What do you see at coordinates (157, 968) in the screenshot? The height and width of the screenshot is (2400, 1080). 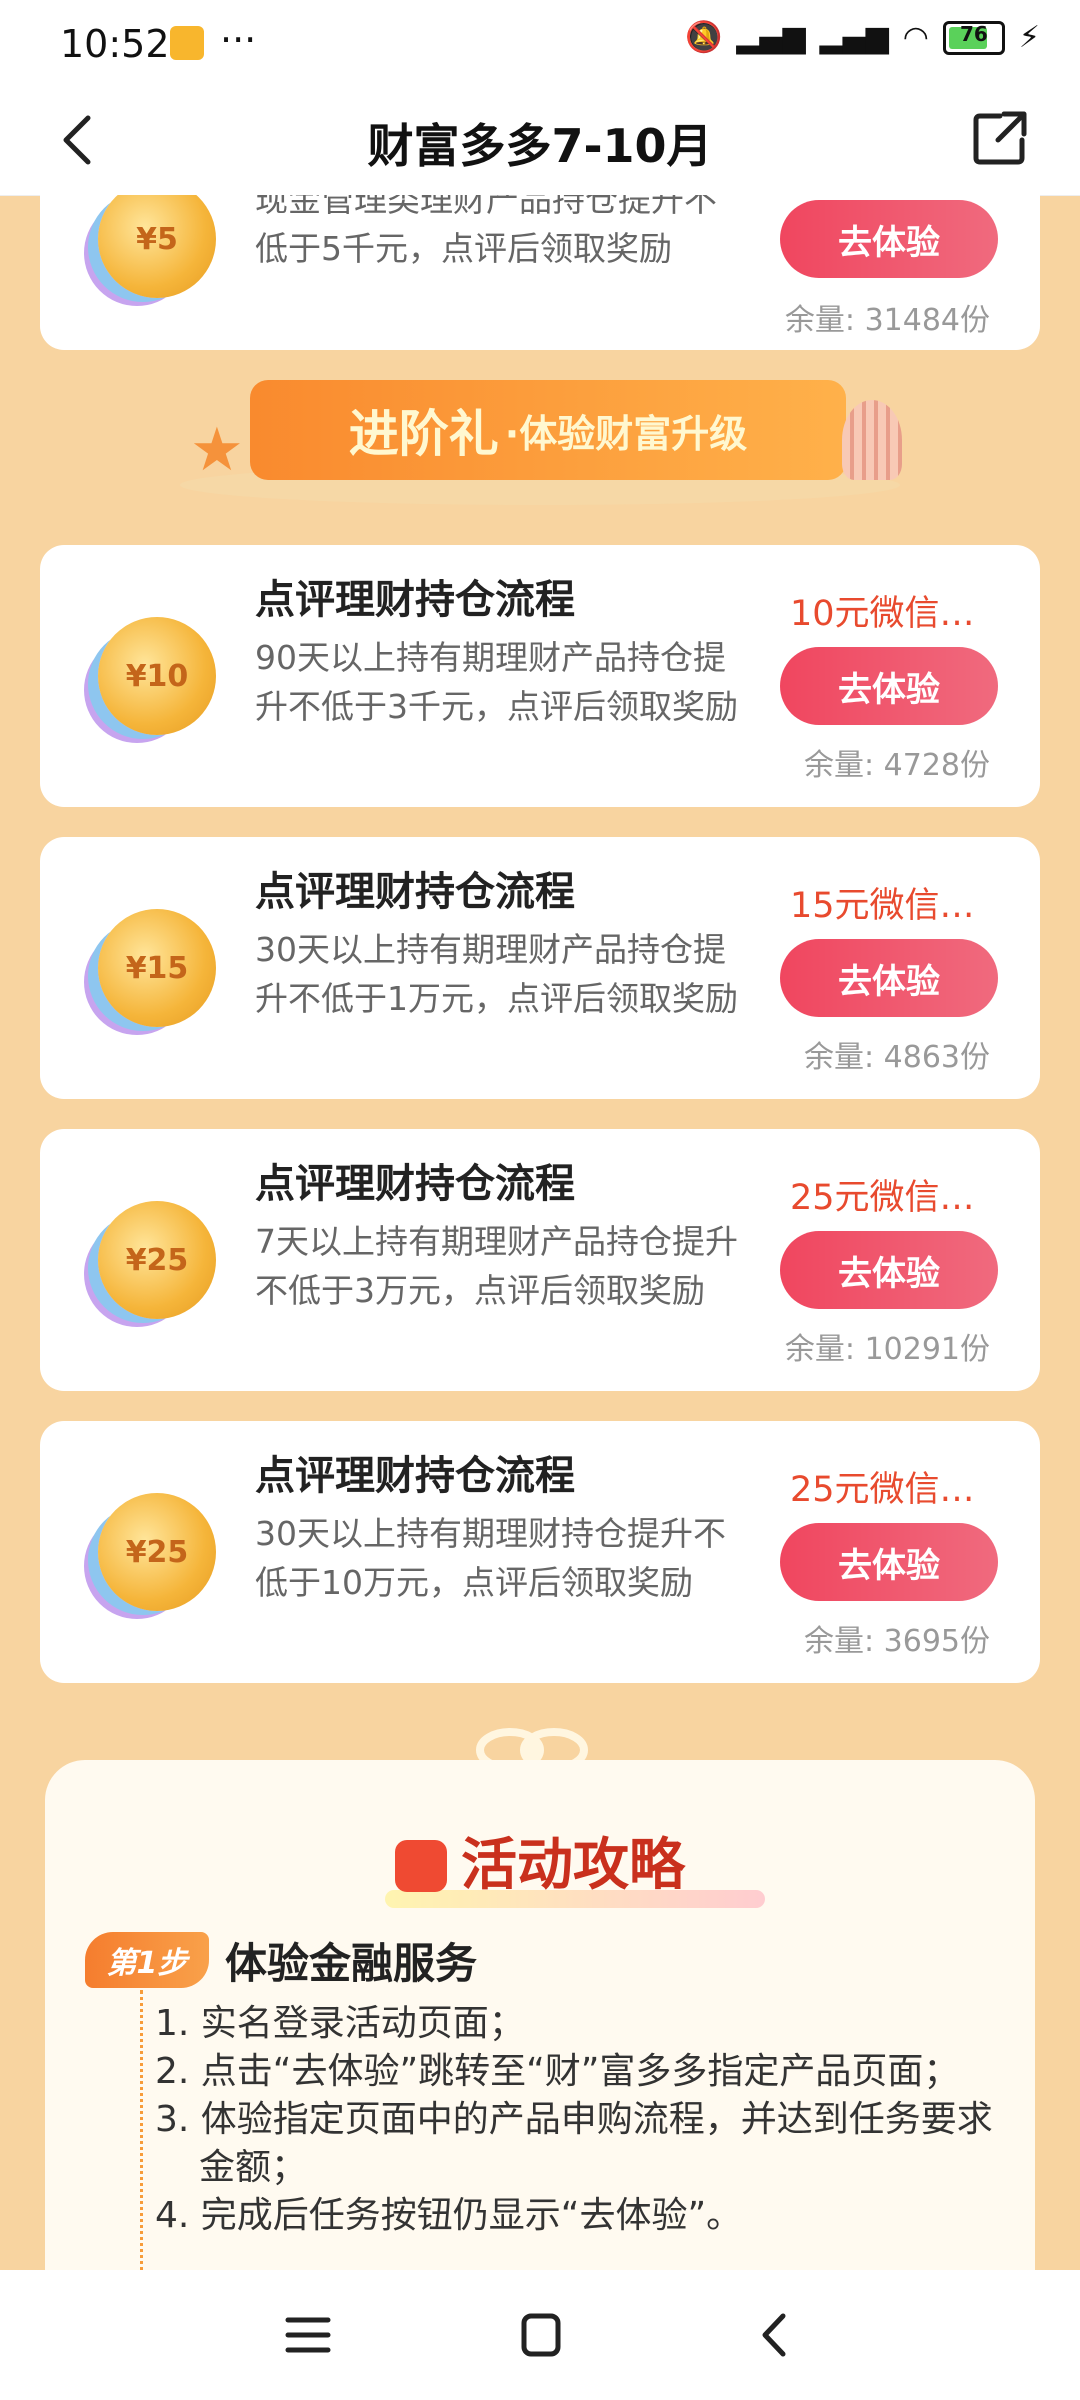 I see `coin-icon: ¥15` at bounding box center [157, 968].